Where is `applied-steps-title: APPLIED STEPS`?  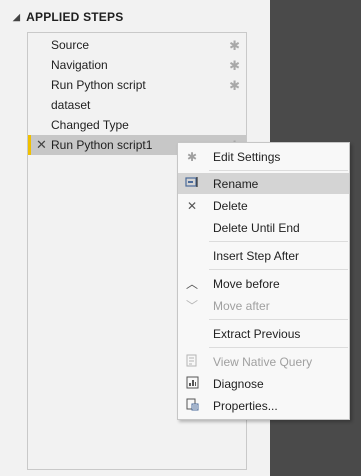 applied-steps-title: APPLIED STEPS is located at coordinates (75, 17).